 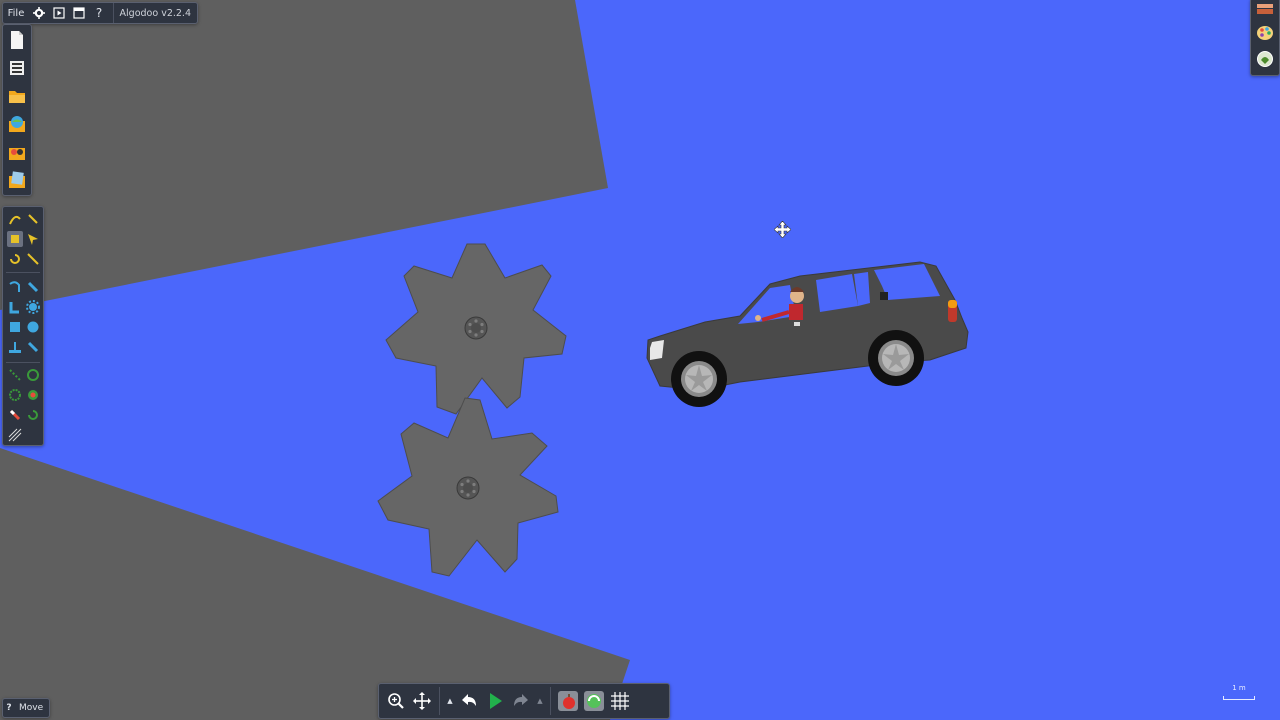 What do you see at coordinates (17, 40) in the screenshot?
I see `new-scene-icon` at bounding box center [17, 40].